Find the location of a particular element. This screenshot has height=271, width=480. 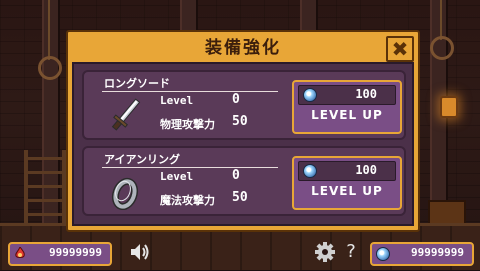

soul-flame-icon is located at coordinates (20, 252).